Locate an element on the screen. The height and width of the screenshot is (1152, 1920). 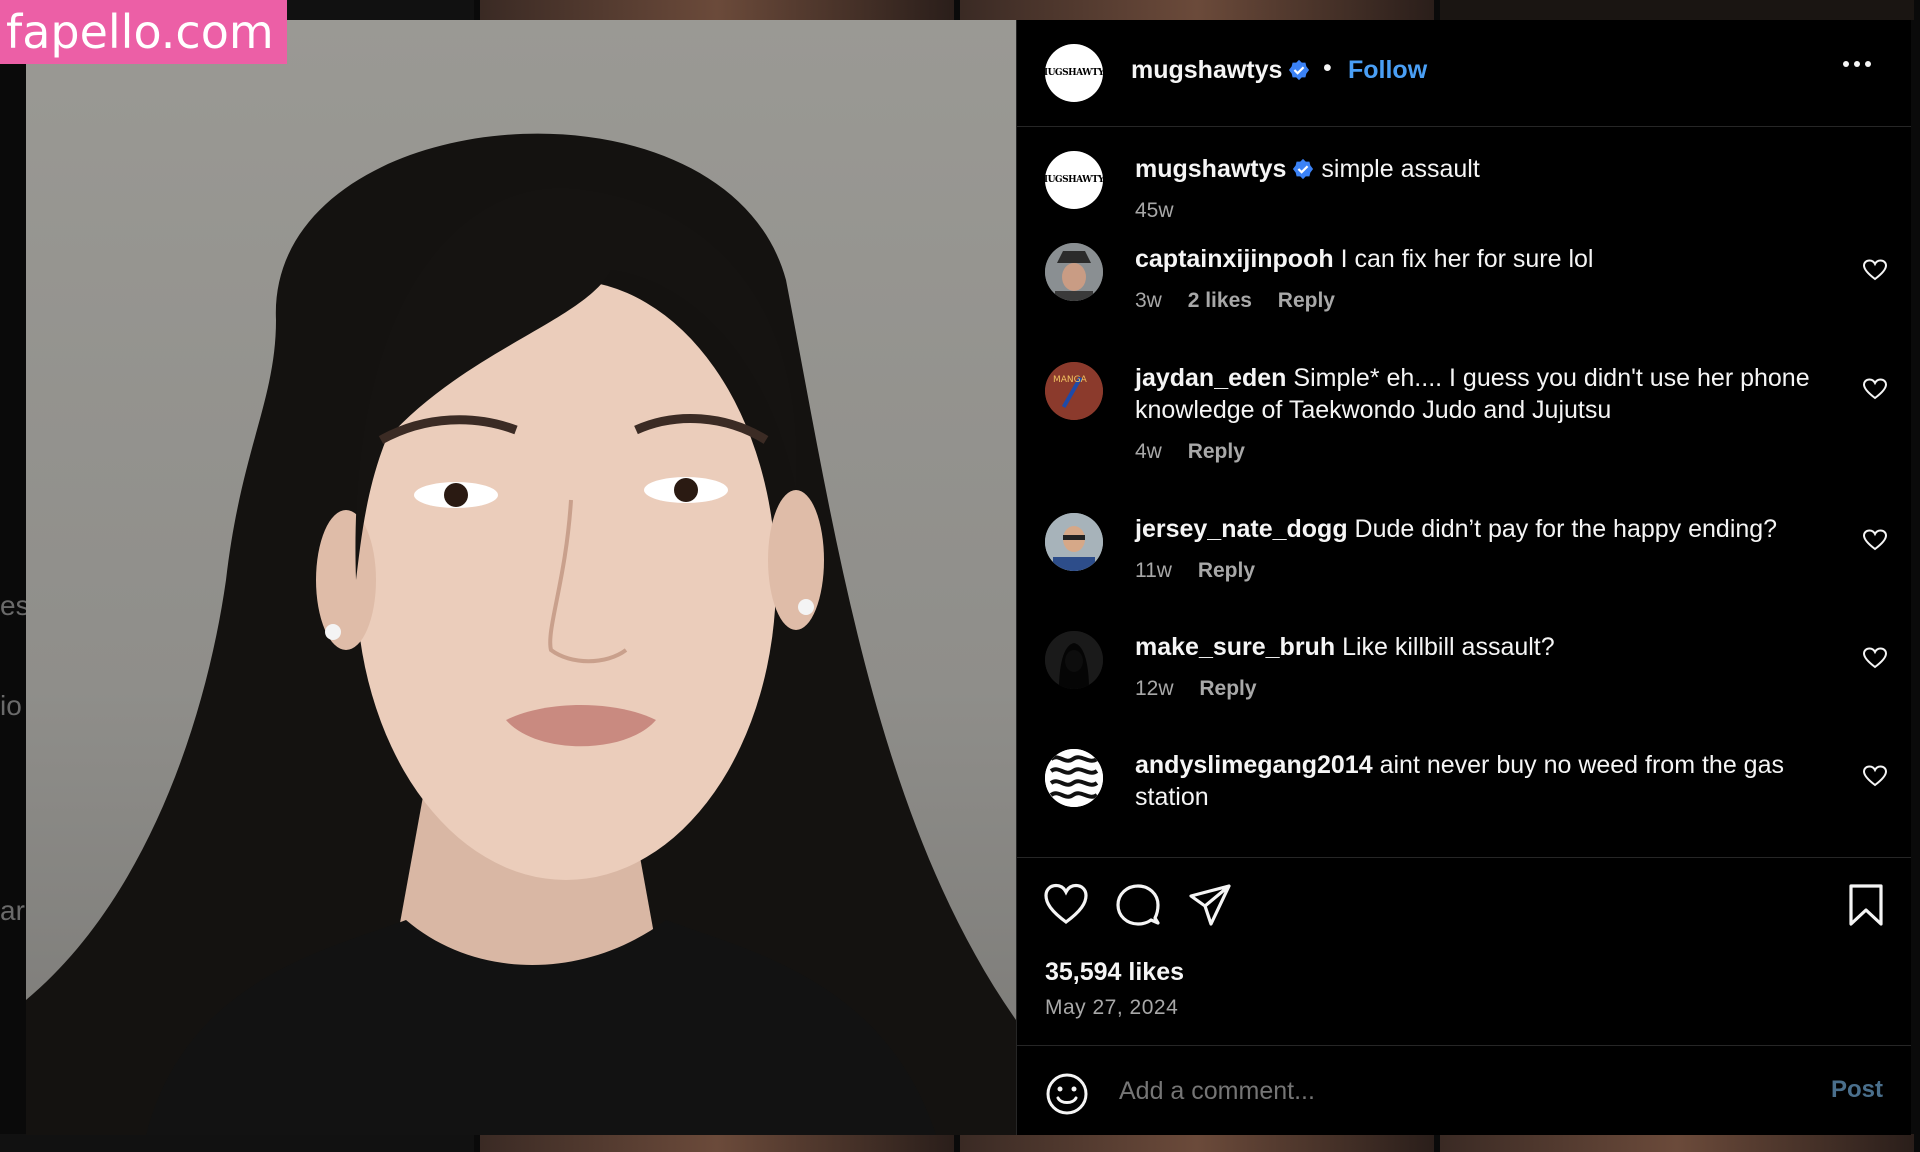
add-comment-row: Post is located at coordinates (1464, 1089).